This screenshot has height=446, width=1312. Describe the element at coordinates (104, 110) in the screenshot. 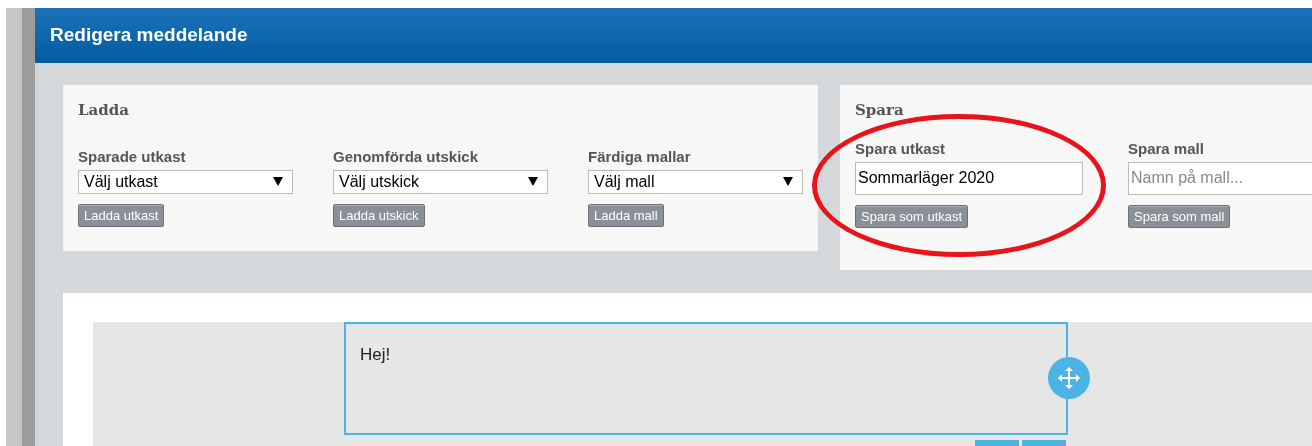

I see `panel-title: Ladda` at that location.